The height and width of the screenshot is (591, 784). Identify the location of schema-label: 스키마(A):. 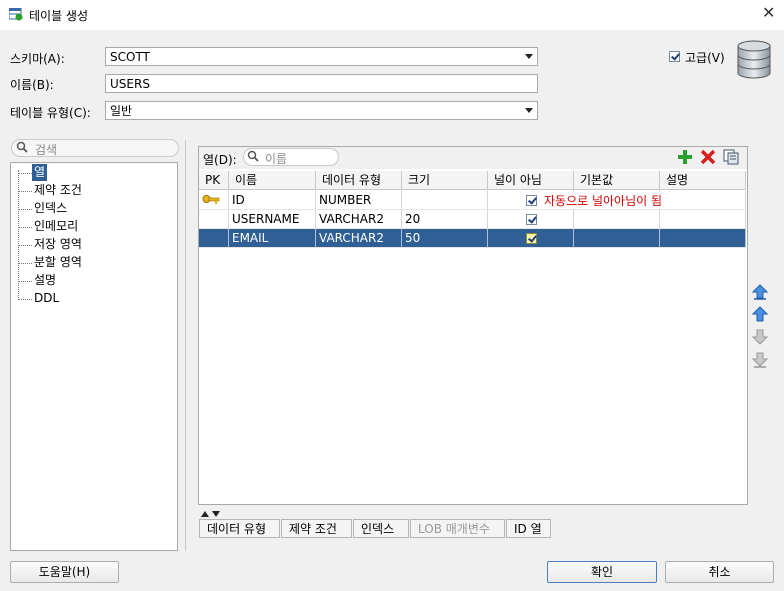
(37, 59).